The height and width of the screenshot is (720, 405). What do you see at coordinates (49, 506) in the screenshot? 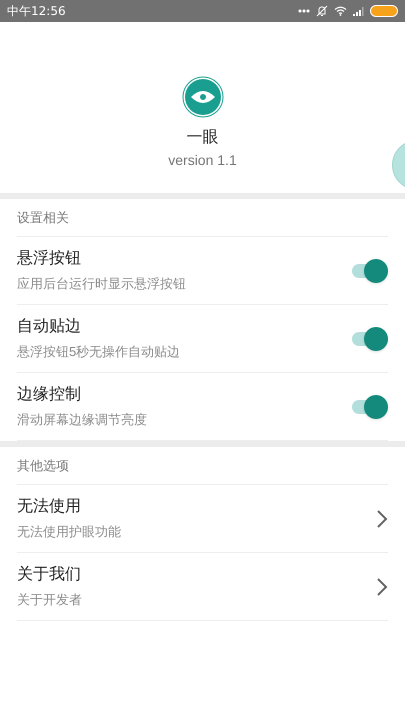
I see `setting-title: 无法使用` at bounding box center [49, 506].